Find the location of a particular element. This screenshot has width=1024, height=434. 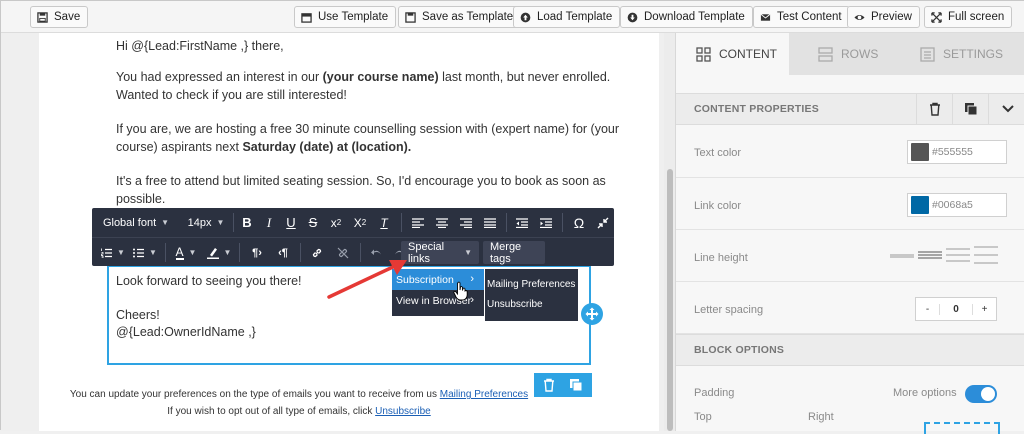

font-family-select: Global font ▼ is located at coordinates (136, 222).